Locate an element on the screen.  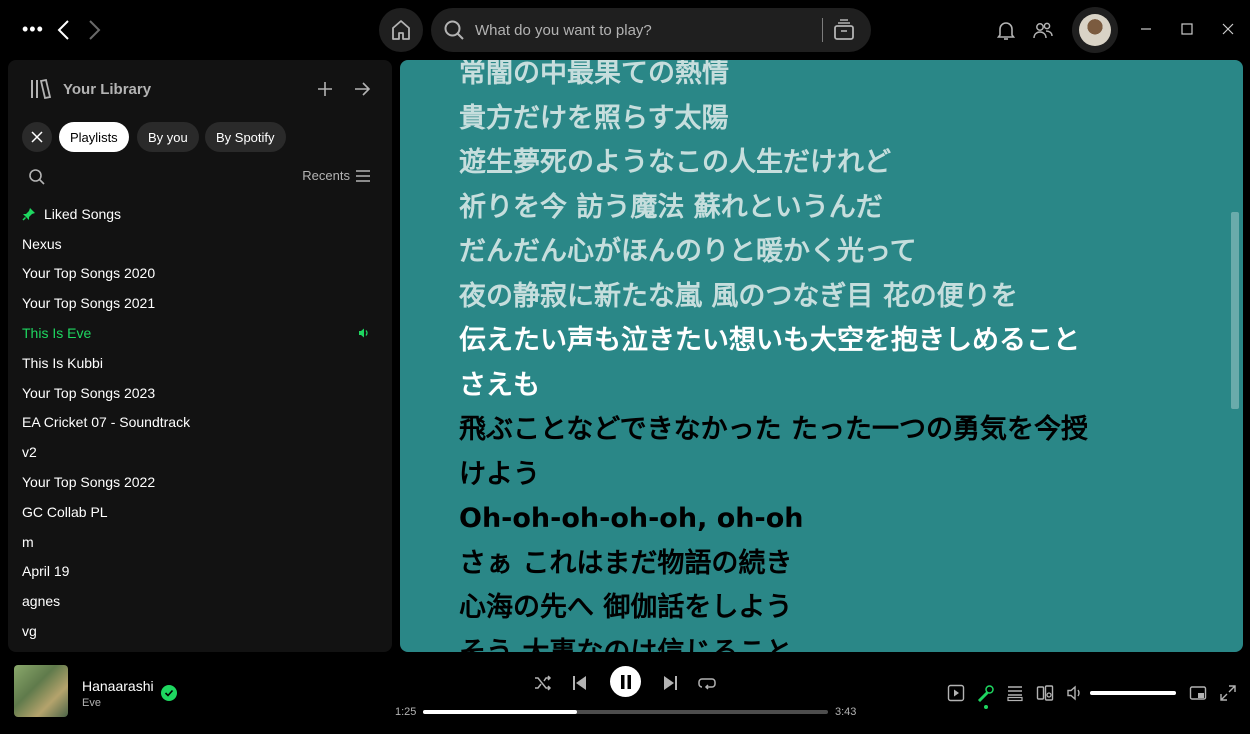
pause-icon is located at coordinates (625, 681).